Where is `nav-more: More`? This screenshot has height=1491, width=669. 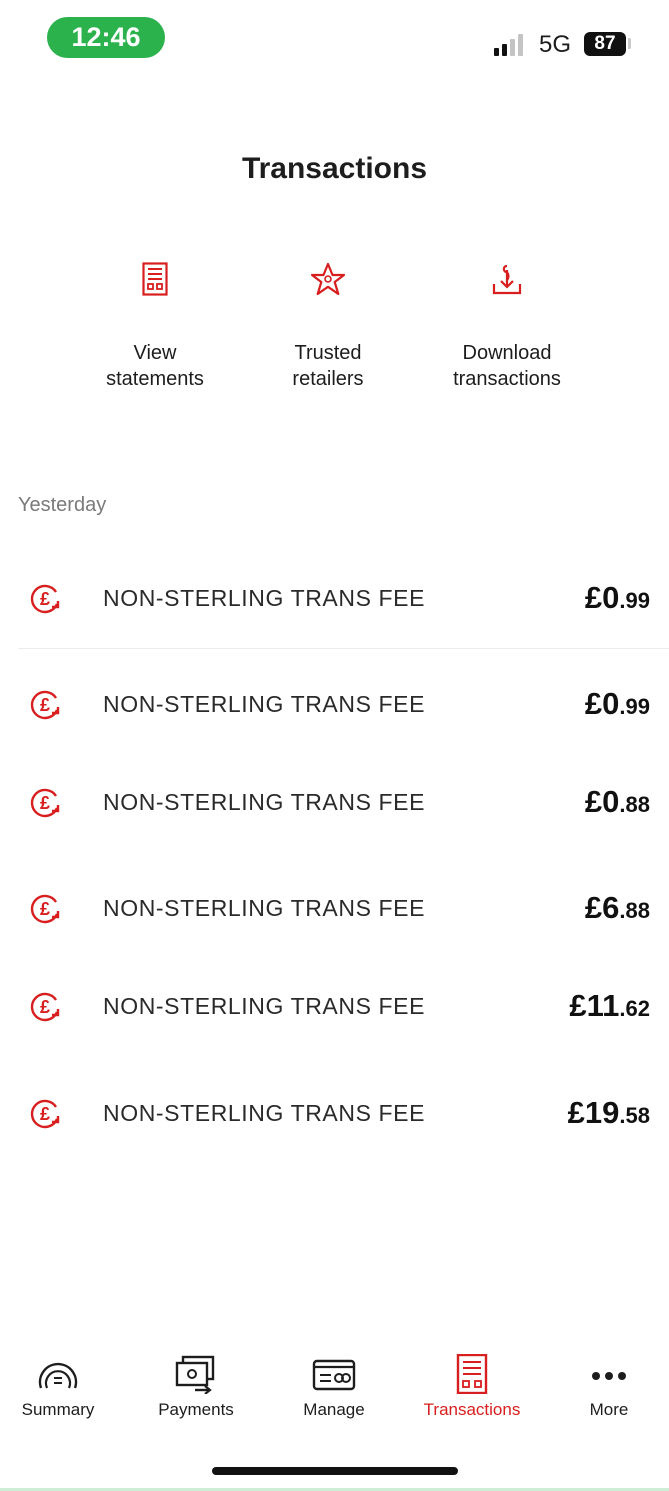
nav-more: More is located at coordinates (606, 1387).